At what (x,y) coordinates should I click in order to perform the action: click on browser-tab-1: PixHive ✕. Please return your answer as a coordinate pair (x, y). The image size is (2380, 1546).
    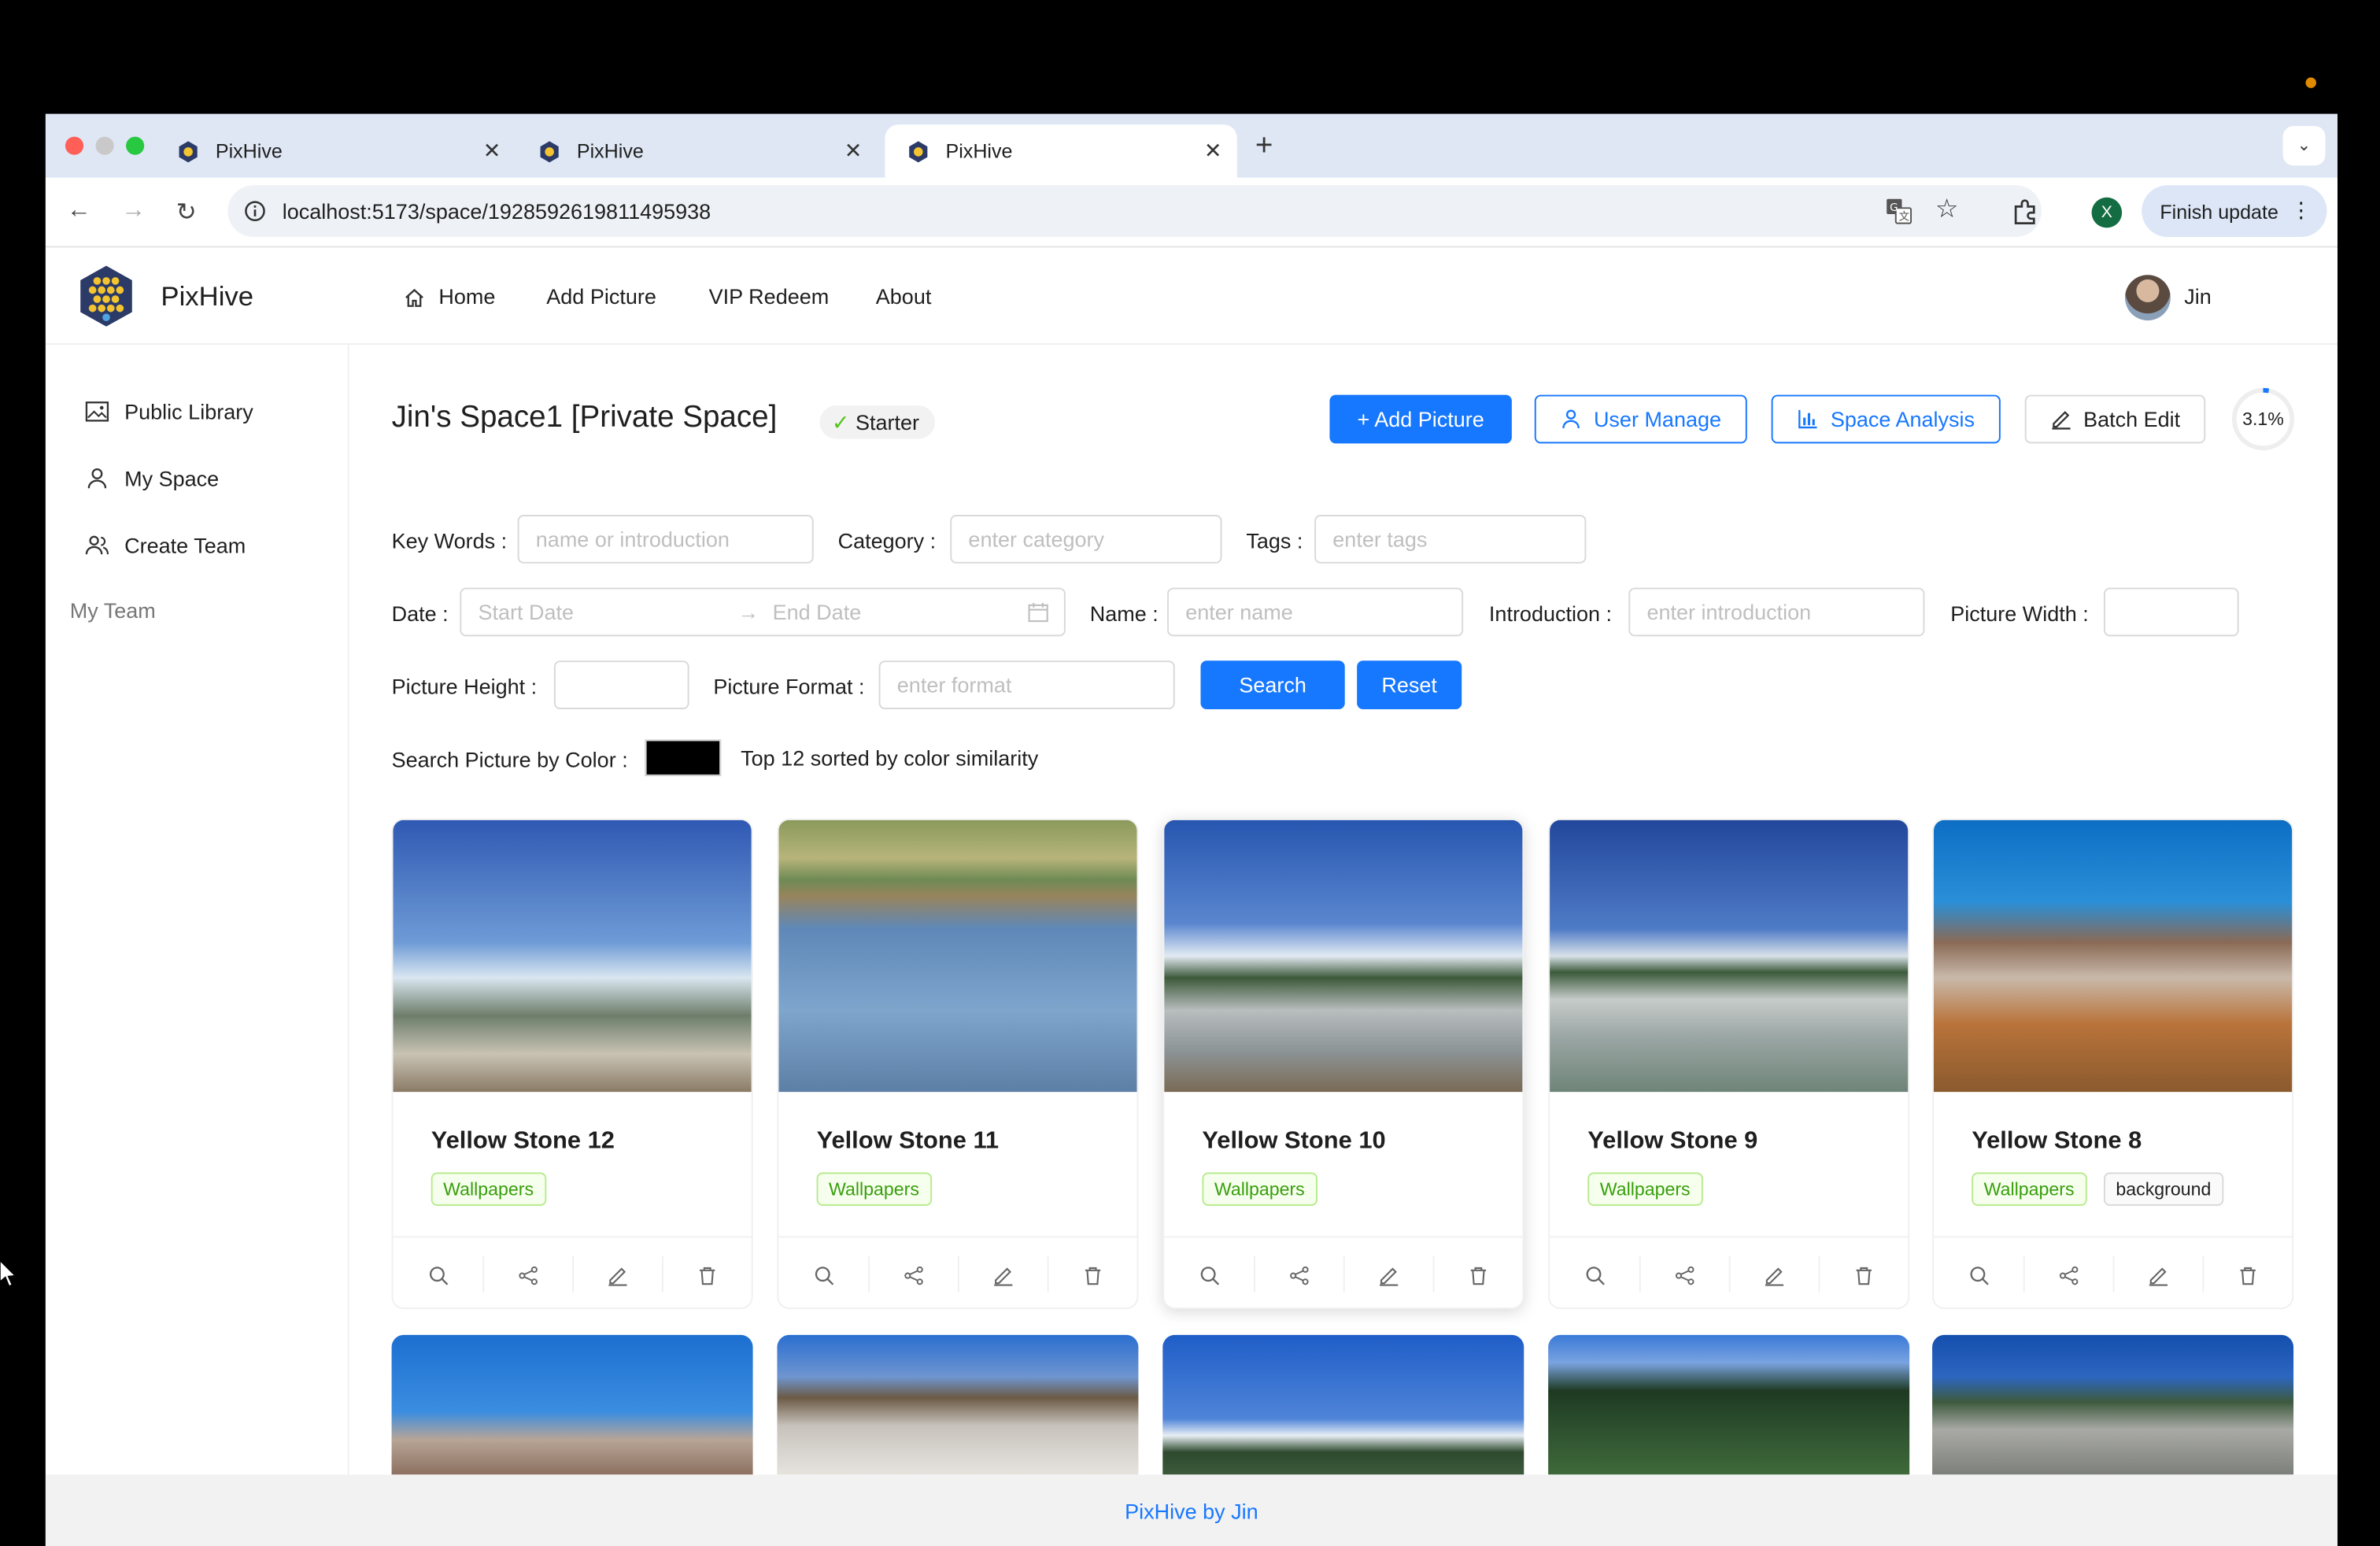
    Looking at the image, I should click on (335, 151).